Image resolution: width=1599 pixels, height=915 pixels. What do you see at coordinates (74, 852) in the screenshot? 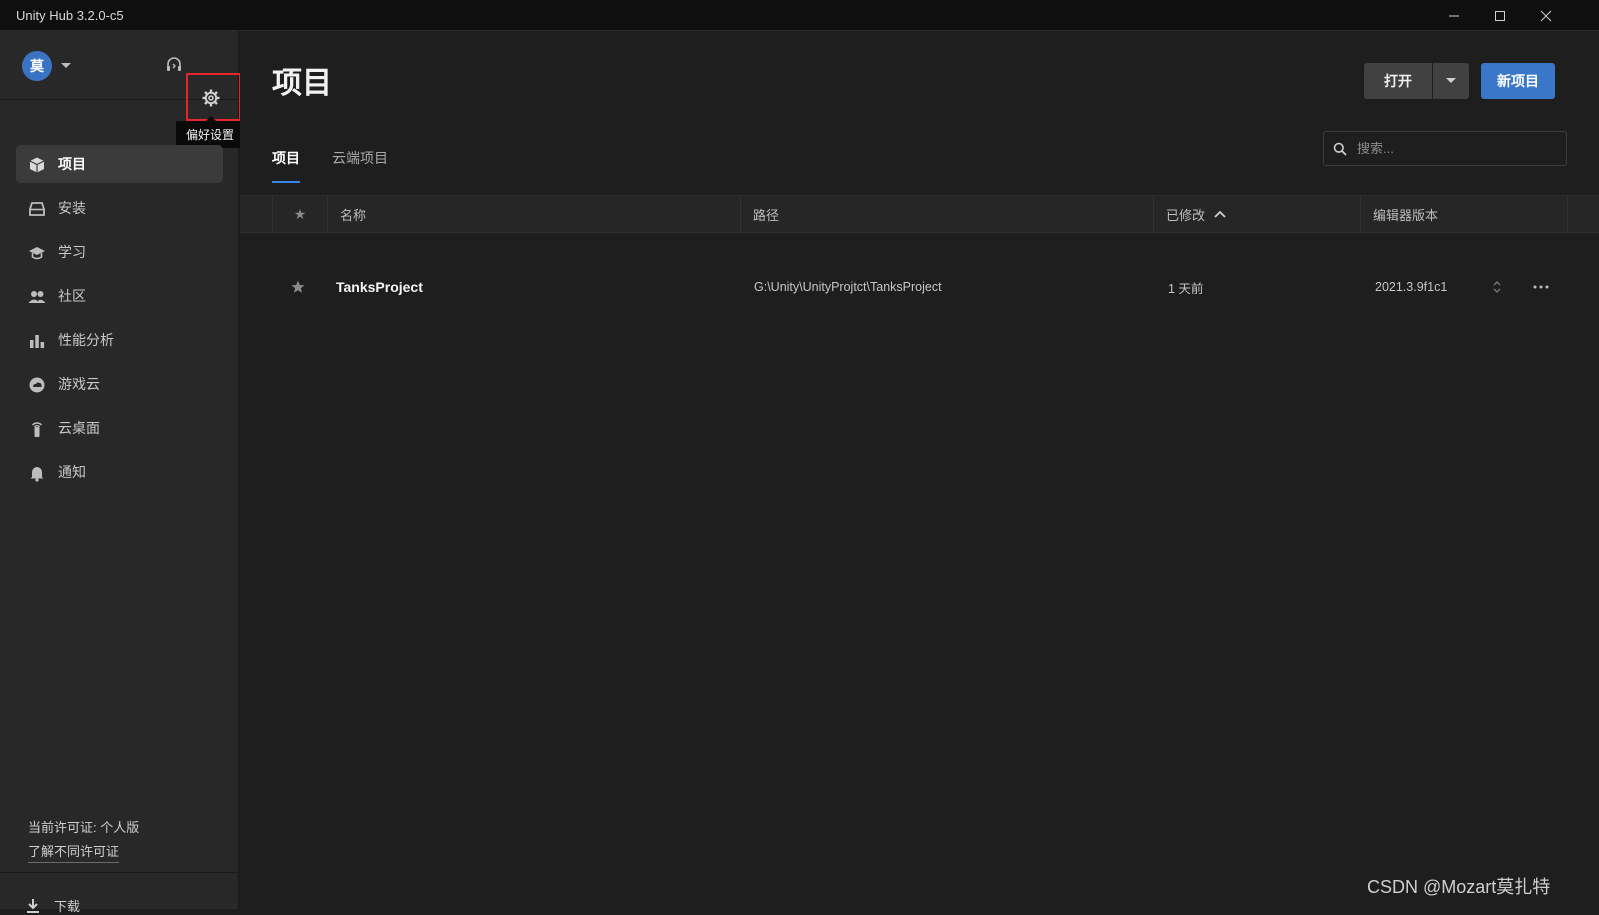
I see `license-info-link: 了解不同许可证` at bounding box center [74, 852].